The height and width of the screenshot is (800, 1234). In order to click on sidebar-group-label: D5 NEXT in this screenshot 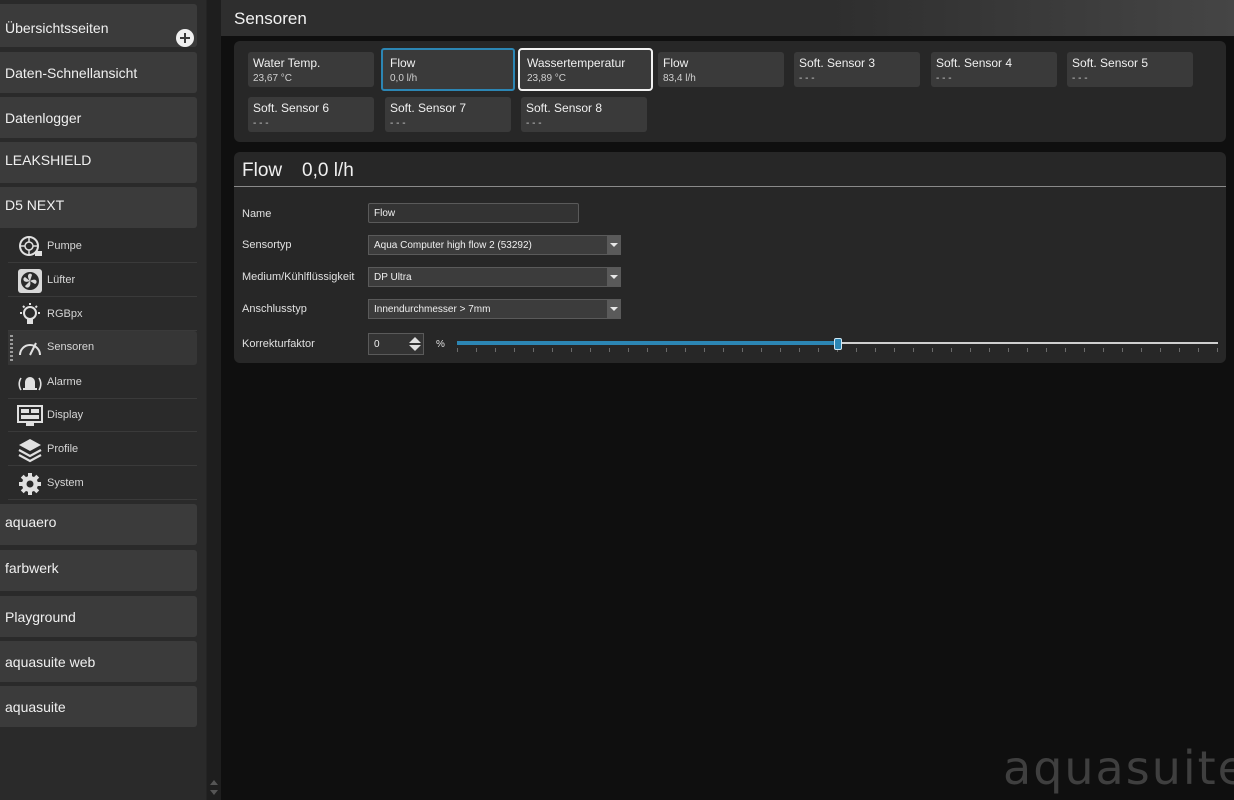, I will do `click(35, 205)`.